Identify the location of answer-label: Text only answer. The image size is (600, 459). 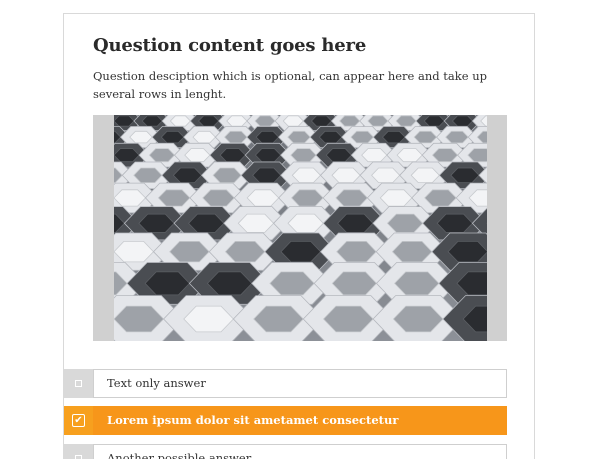
(300, 383).